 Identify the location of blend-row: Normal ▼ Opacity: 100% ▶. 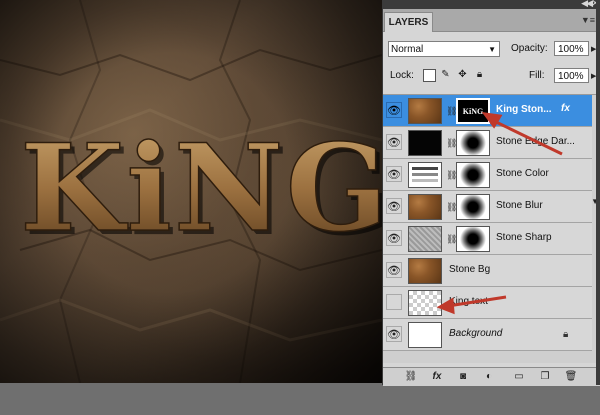
(492, 50).